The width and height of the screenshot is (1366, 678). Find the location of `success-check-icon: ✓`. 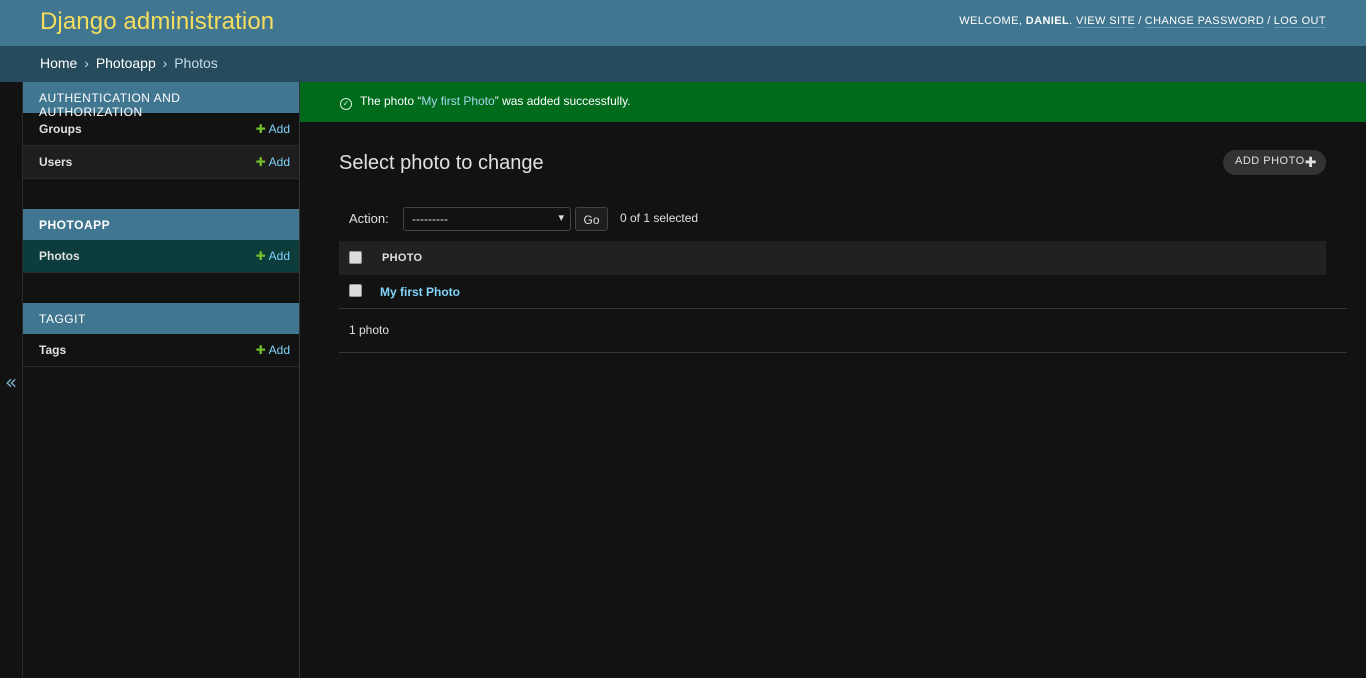

success-check-icon: ✓ is located at coordinates (346, 104).